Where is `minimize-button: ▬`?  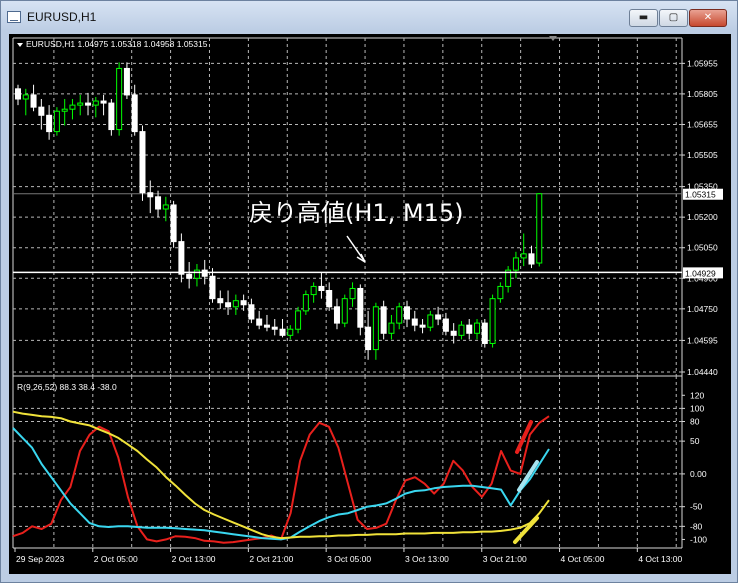 minimize-button: ▬ is located at coordinates (643, 18).